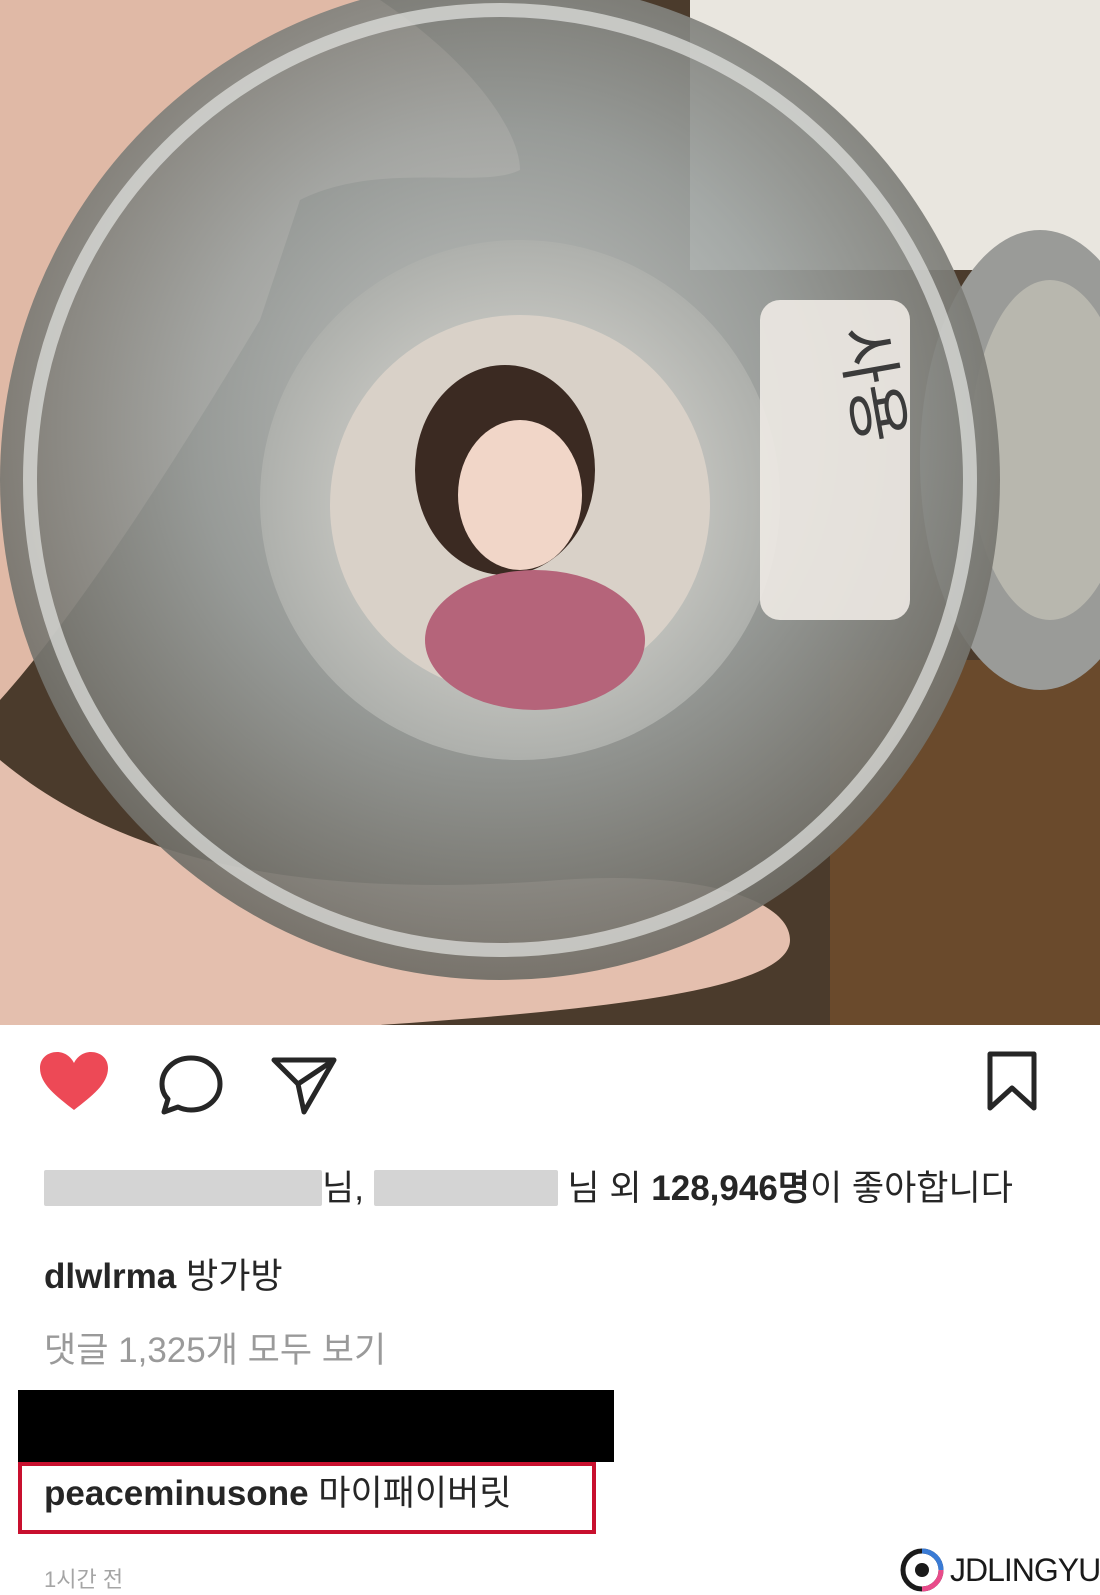 The height and width of the screenshot is (1595, 1100). I want to click on bookmark-icon, so click(1012, 1083).